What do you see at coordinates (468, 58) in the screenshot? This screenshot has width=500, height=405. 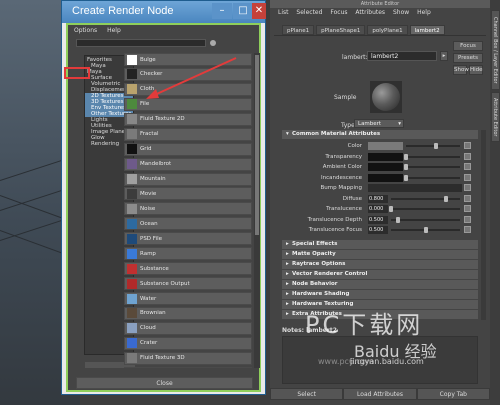 I see `presets-button: Presets` at bounding box center [468, 58].